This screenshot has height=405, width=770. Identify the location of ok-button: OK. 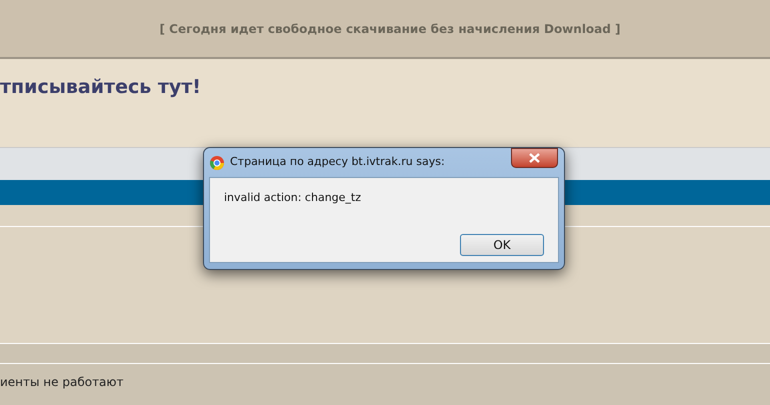
(502, 245).